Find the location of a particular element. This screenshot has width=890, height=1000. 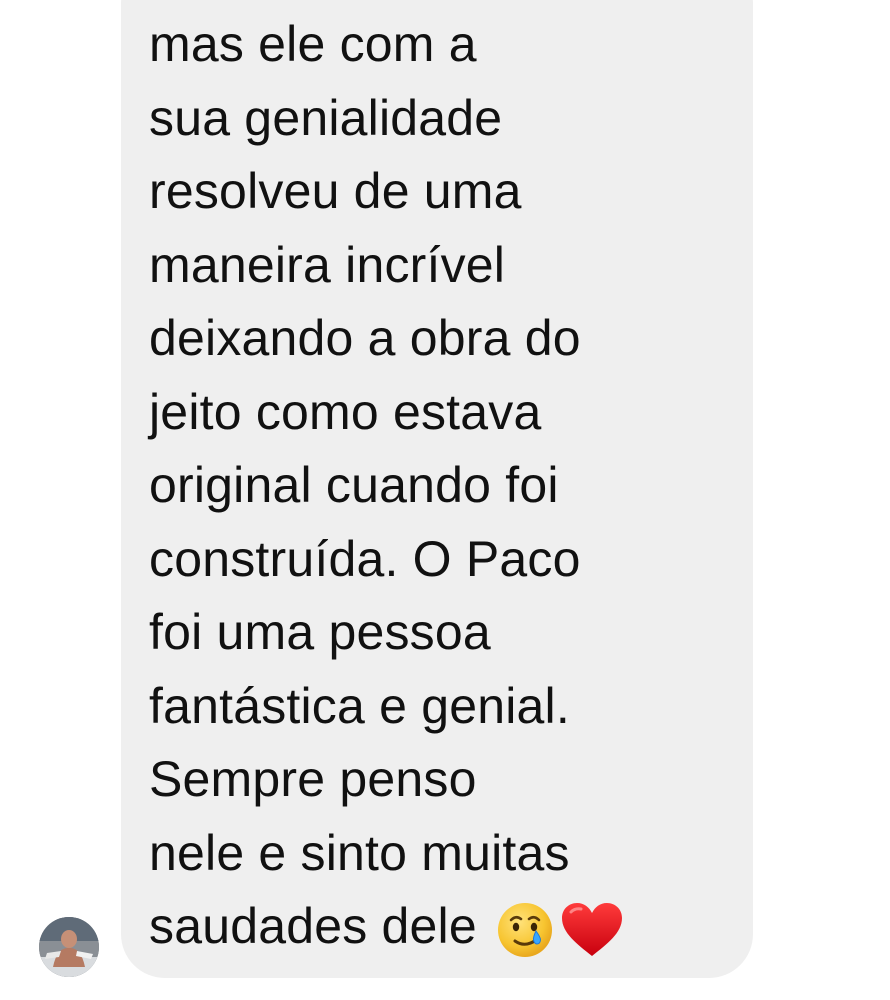

message-line: jeito como estava is located at coordinates (345, 411).